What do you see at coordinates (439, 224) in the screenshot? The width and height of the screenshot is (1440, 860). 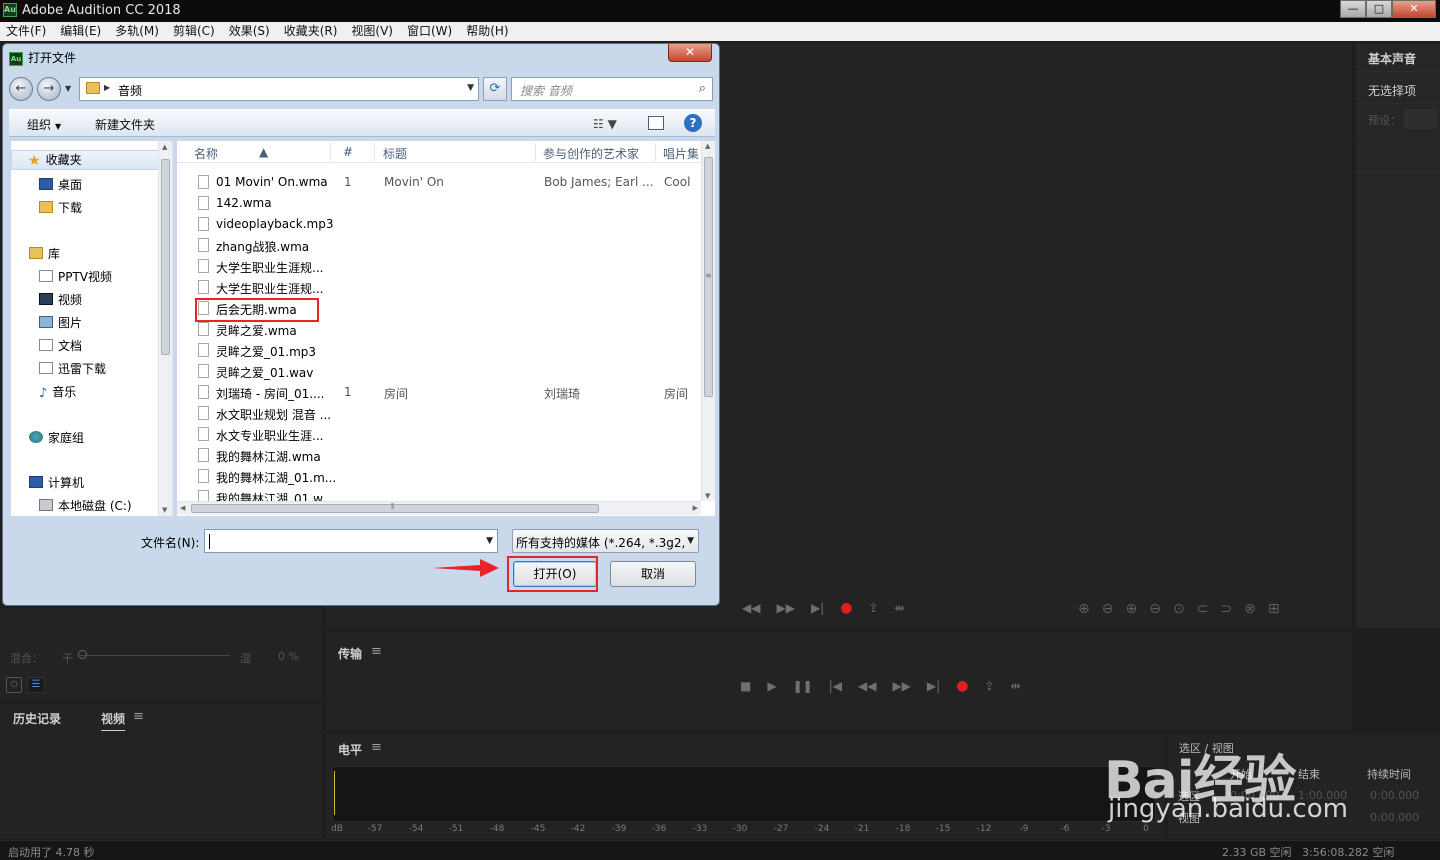 I see `file-row: videoplayback.mp3` at bounding box center [439, 224].